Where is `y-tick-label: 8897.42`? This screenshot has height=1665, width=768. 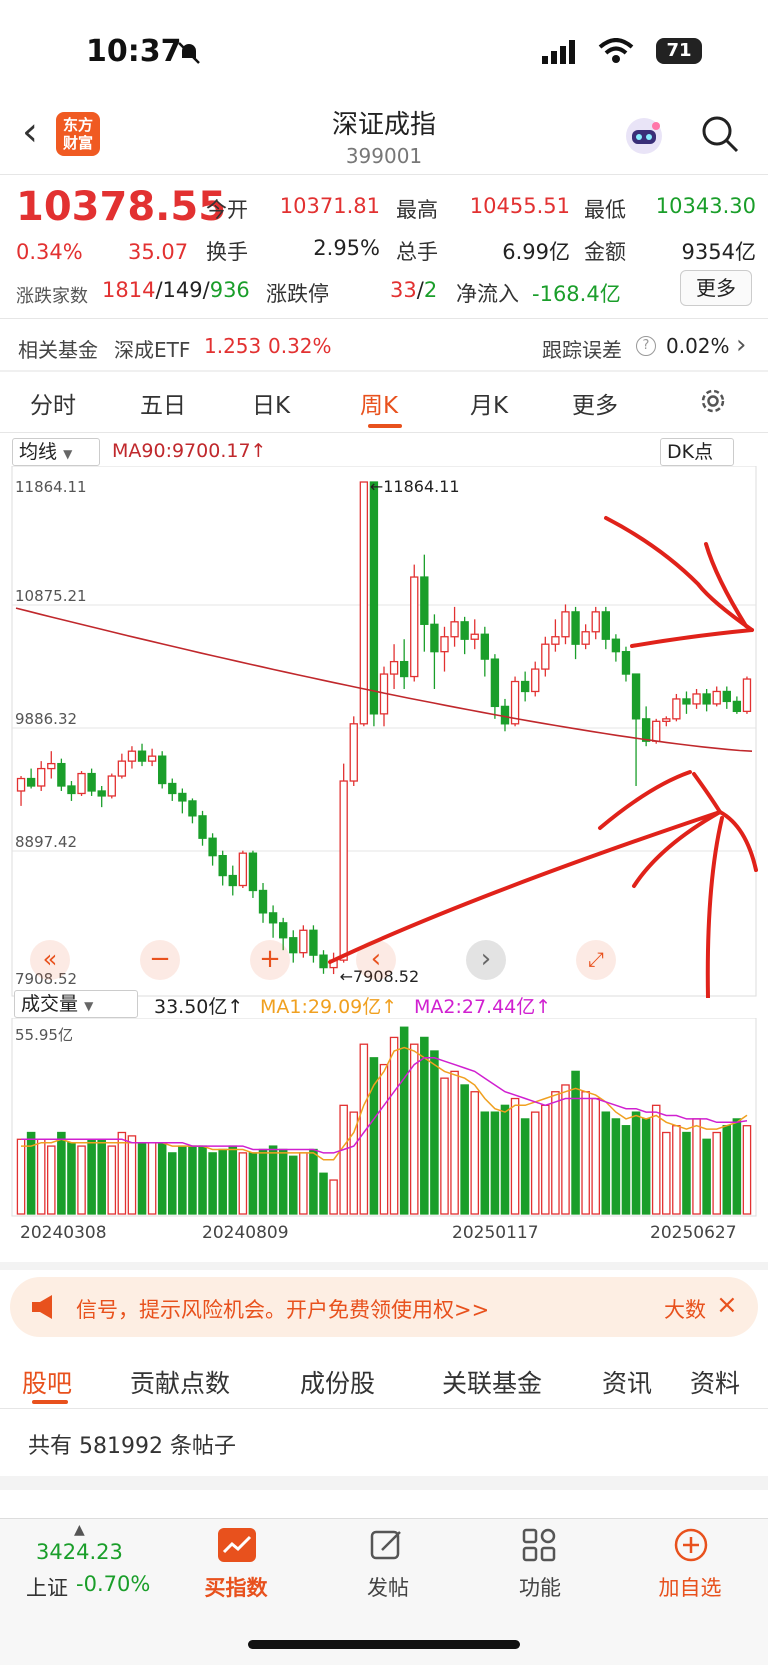
y-tick-label: 8897.42 is located at coordinates (46, 842).